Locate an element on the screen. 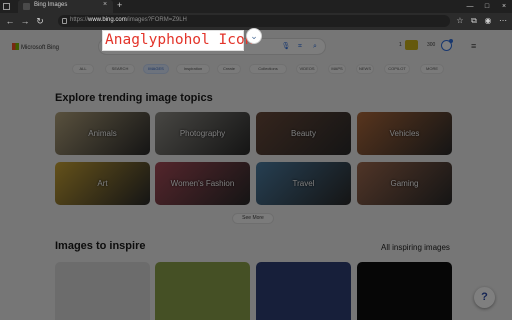 The image size is (512, 320). bing-favicon-icon is located at coordinates (26, 6).